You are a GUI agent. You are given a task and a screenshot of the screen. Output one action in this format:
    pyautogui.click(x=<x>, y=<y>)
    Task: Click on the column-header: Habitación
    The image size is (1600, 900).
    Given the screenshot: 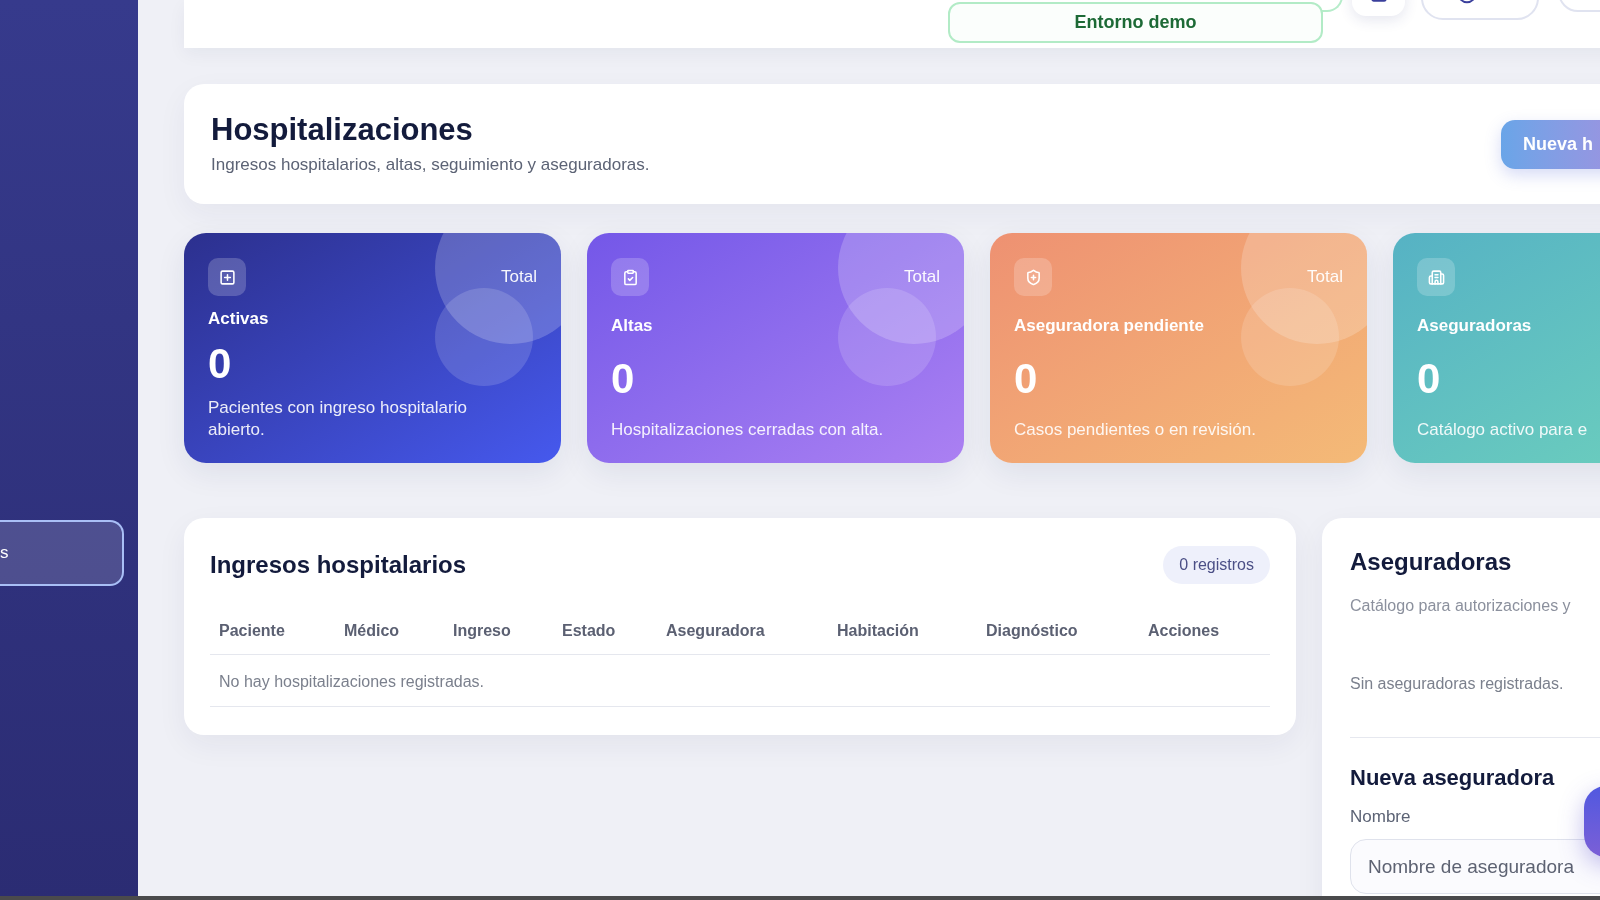 What is the action you would take?
    pyautogui.click(x=878, y=630)
    